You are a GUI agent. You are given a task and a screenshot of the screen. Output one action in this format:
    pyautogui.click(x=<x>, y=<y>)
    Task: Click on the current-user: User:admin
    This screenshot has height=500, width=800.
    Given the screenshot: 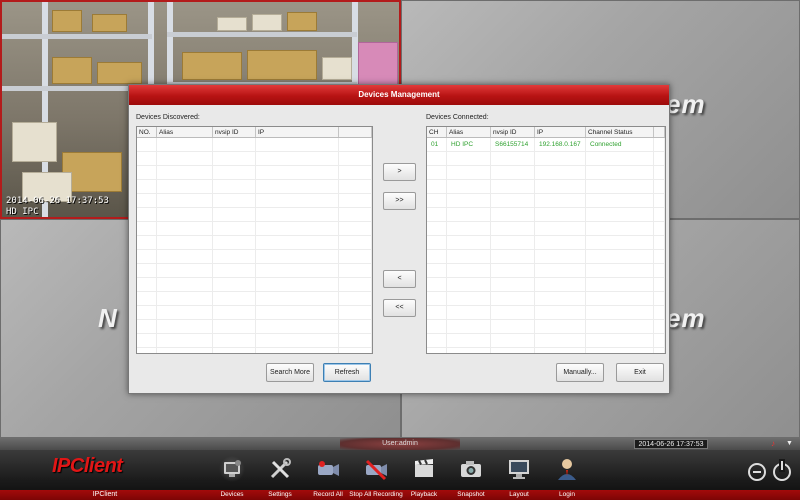 What is the action you would take?
    pyautogui.click(x=400, y=444)
    